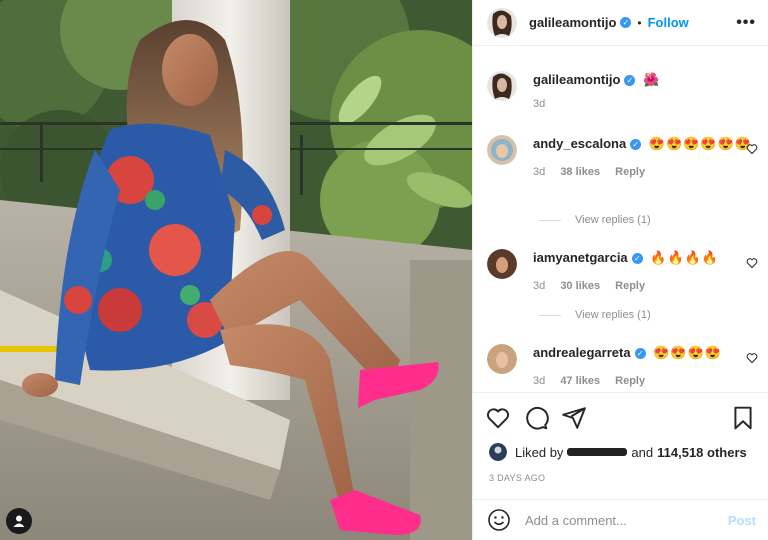 Image resolution: width=768 pixels, height=540 pixels. Describe the element at coordinates (536, 418) in the screenshot. I see `comment-icon` at that location.